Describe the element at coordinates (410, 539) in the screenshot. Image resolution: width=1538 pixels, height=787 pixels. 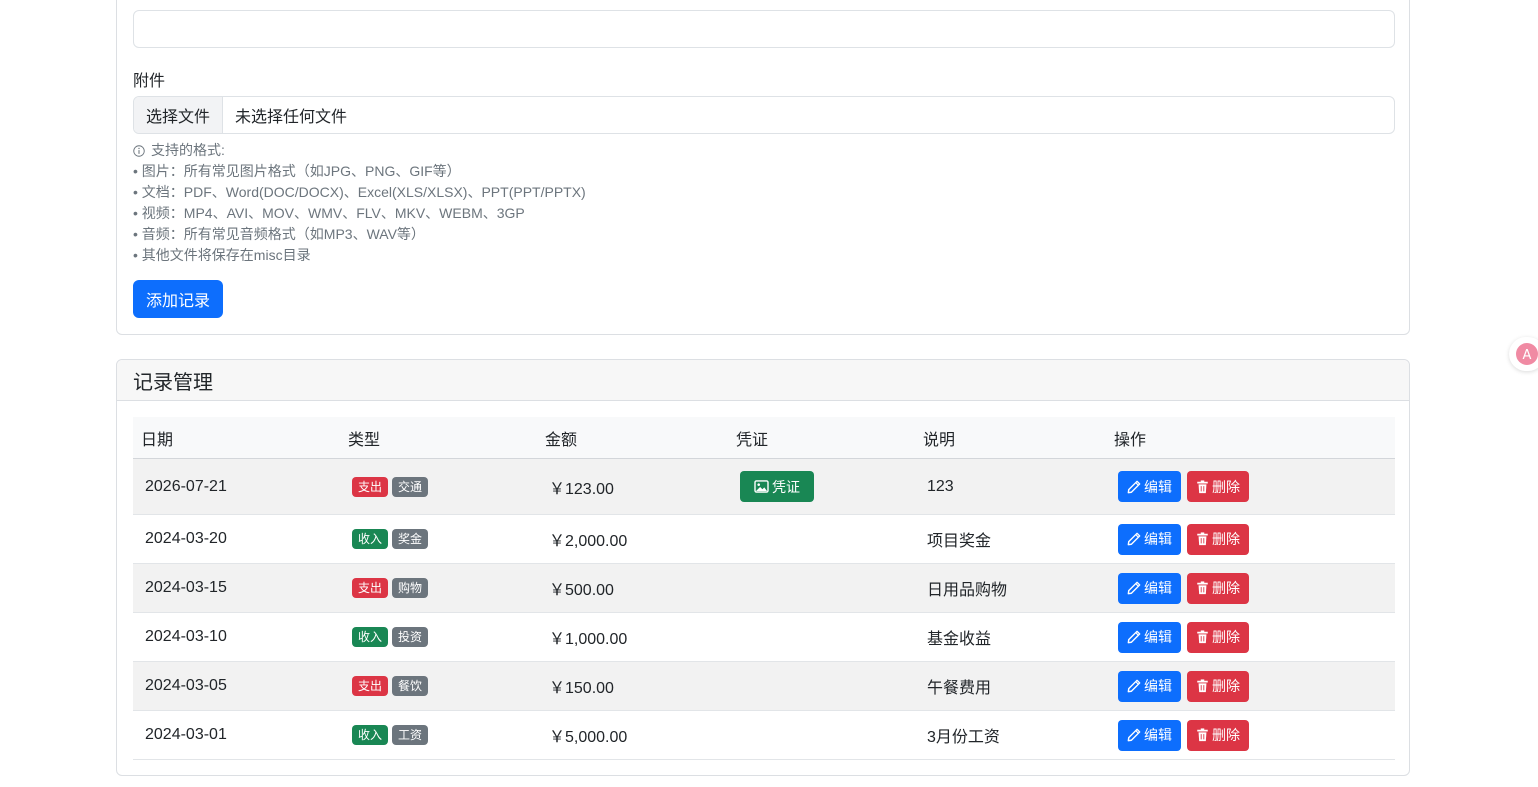
I see `category-badge: 奖金` at that location.